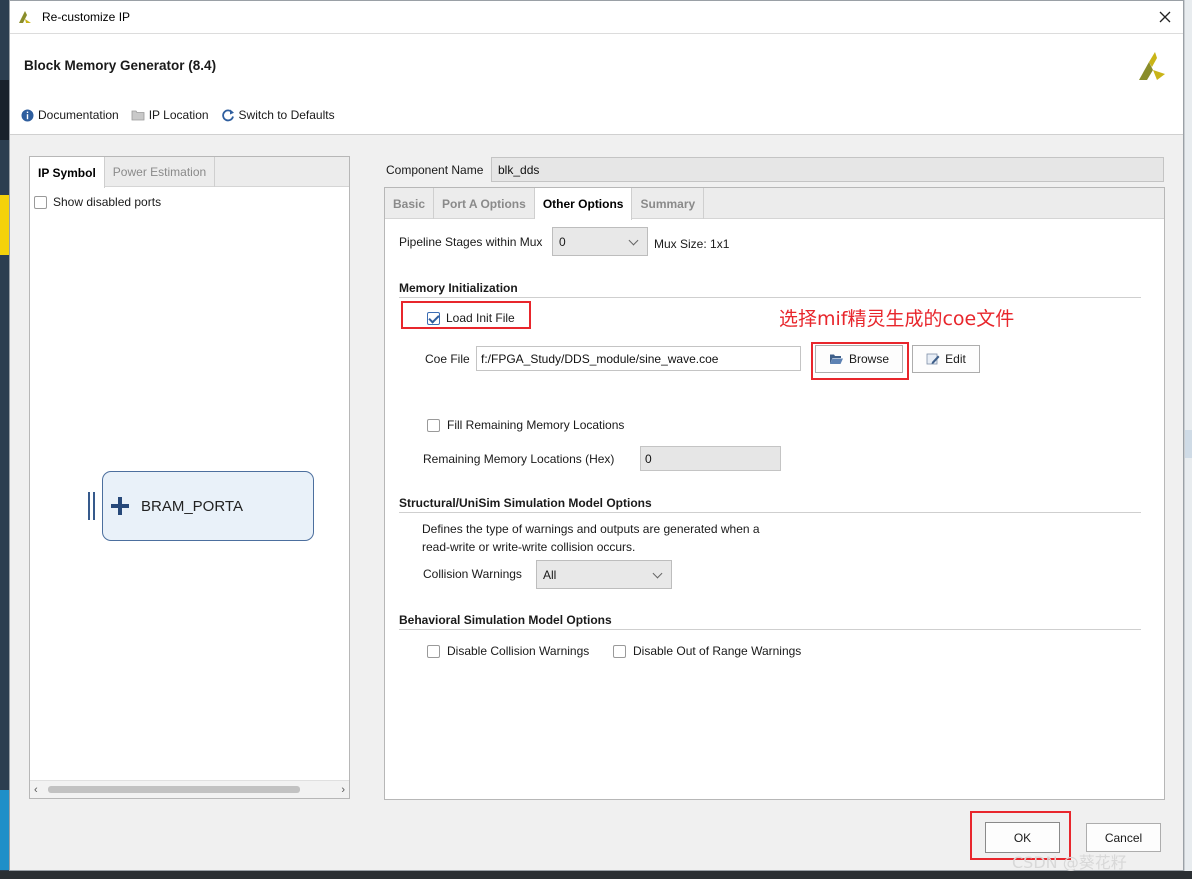 The width and height of the screenshot is (1192, 879). What do you see at coordinates (505, 620) in the screenshot?
I see `behavioral-options-heading: Behavioral Simulation Model Options` at bounding box center [505, 620].